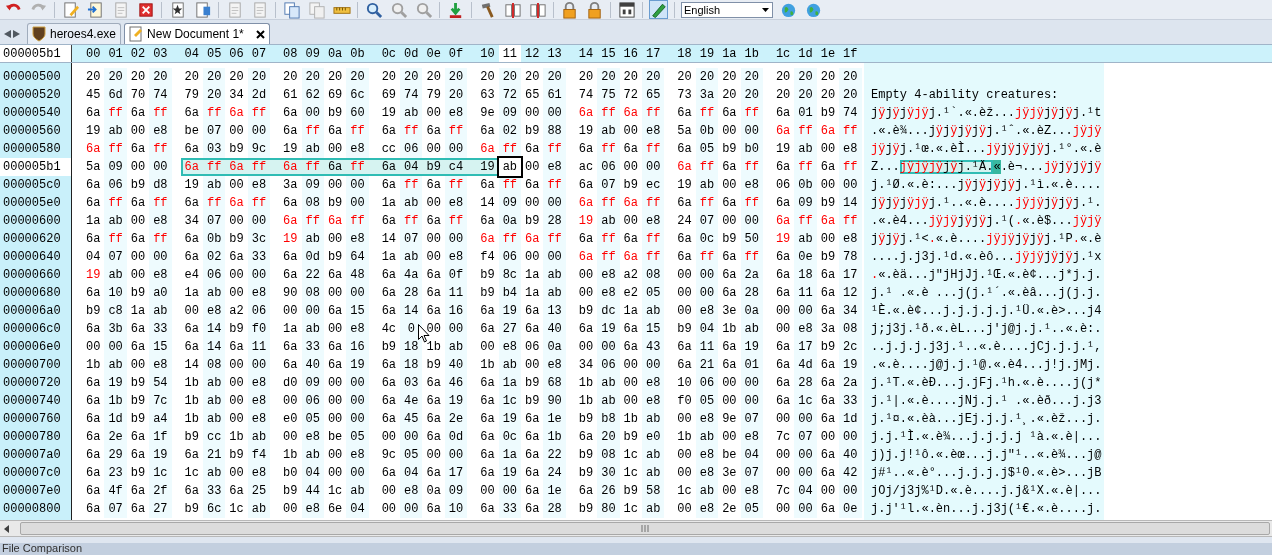 The height and width of the screenshot is (555, 1272). I want to click on hex-byte: 4f, so click(115, 491).